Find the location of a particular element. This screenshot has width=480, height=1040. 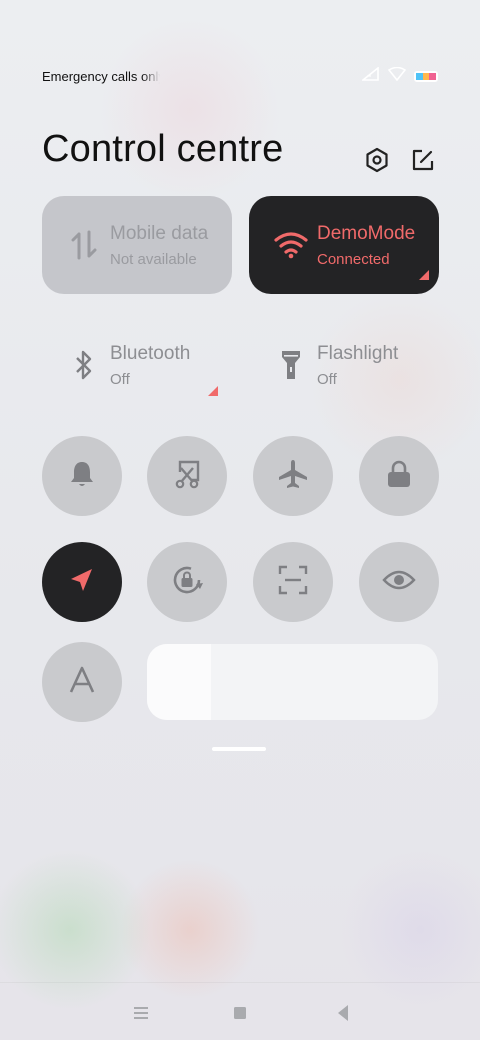

edit-icon is located at coordinates (423, 160).